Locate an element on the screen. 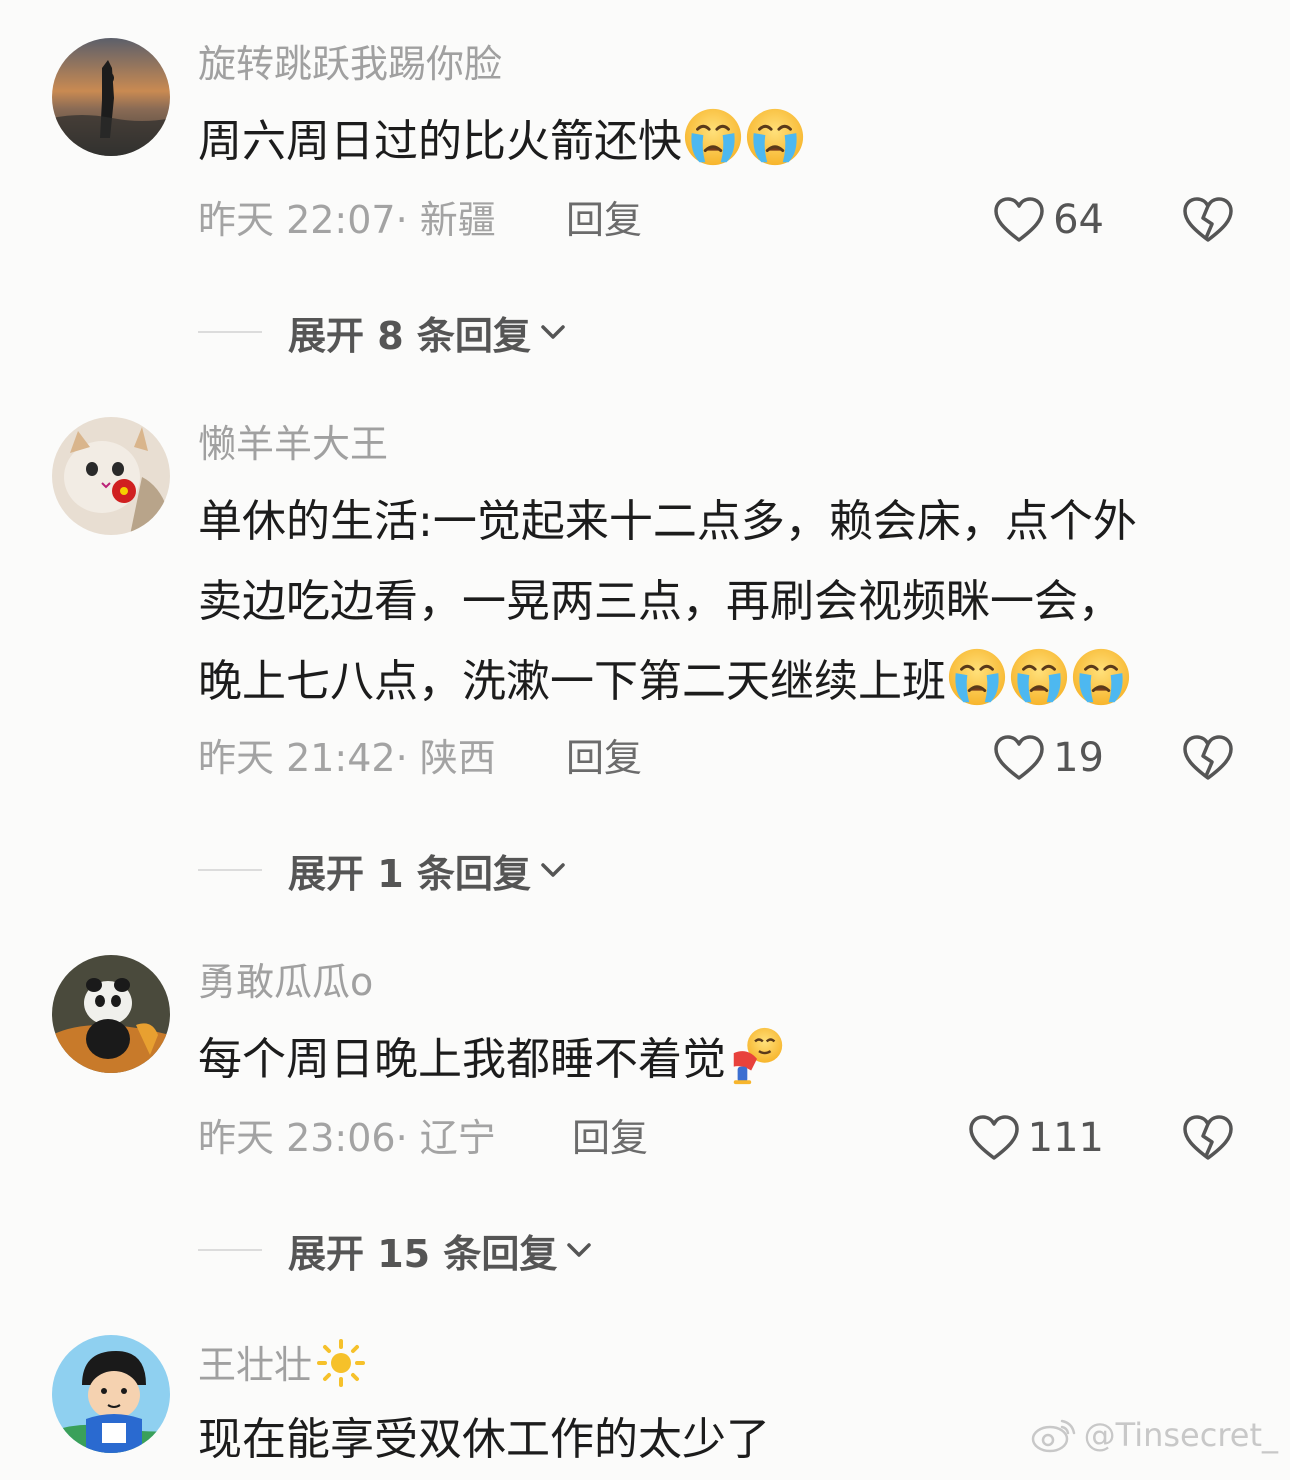 The height and width of the screenshot is (1480, 1290). comment-time: 昨天 21:42 is located at coordinates (297, 758).